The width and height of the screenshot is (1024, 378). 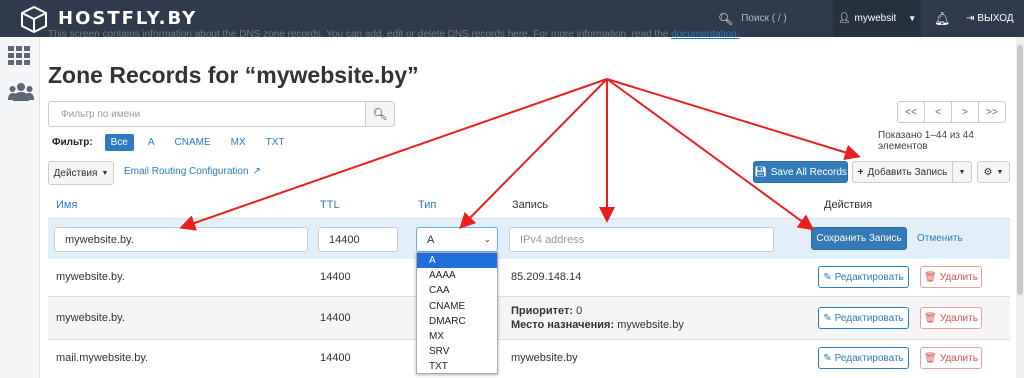 What do you see at coordinates (335, 358) in the screenshot?
I see `row-ttl: 14400` at bounding box center [335, 358].